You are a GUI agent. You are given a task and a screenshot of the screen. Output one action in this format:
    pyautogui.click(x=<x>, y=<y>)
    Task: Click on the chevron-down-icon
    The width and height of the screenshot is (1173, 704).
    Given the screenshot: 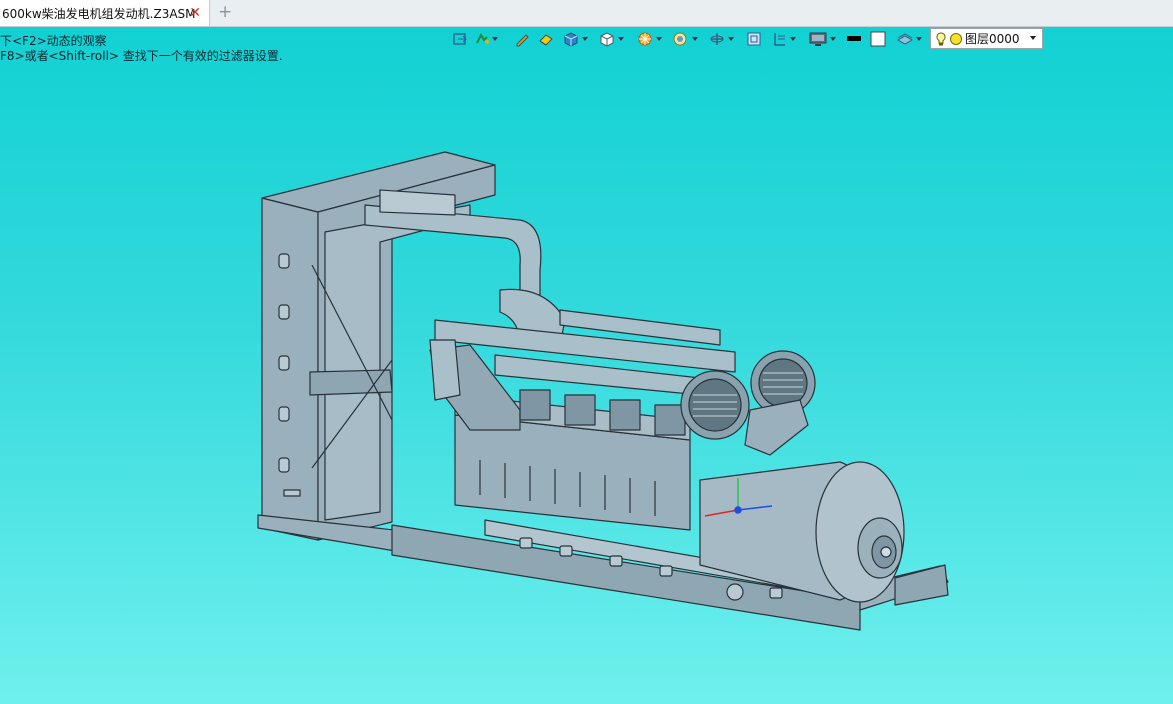 What is the action you would take?
    pyautogui.click(x=1033, y=38)
    